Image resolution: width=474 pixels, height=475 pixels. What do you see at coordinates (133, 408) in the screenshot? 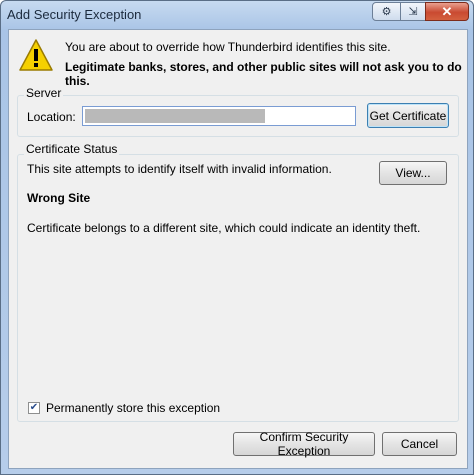
I see `permanent-store-label: Permanently store this exception` at bounding box center [133, 408].